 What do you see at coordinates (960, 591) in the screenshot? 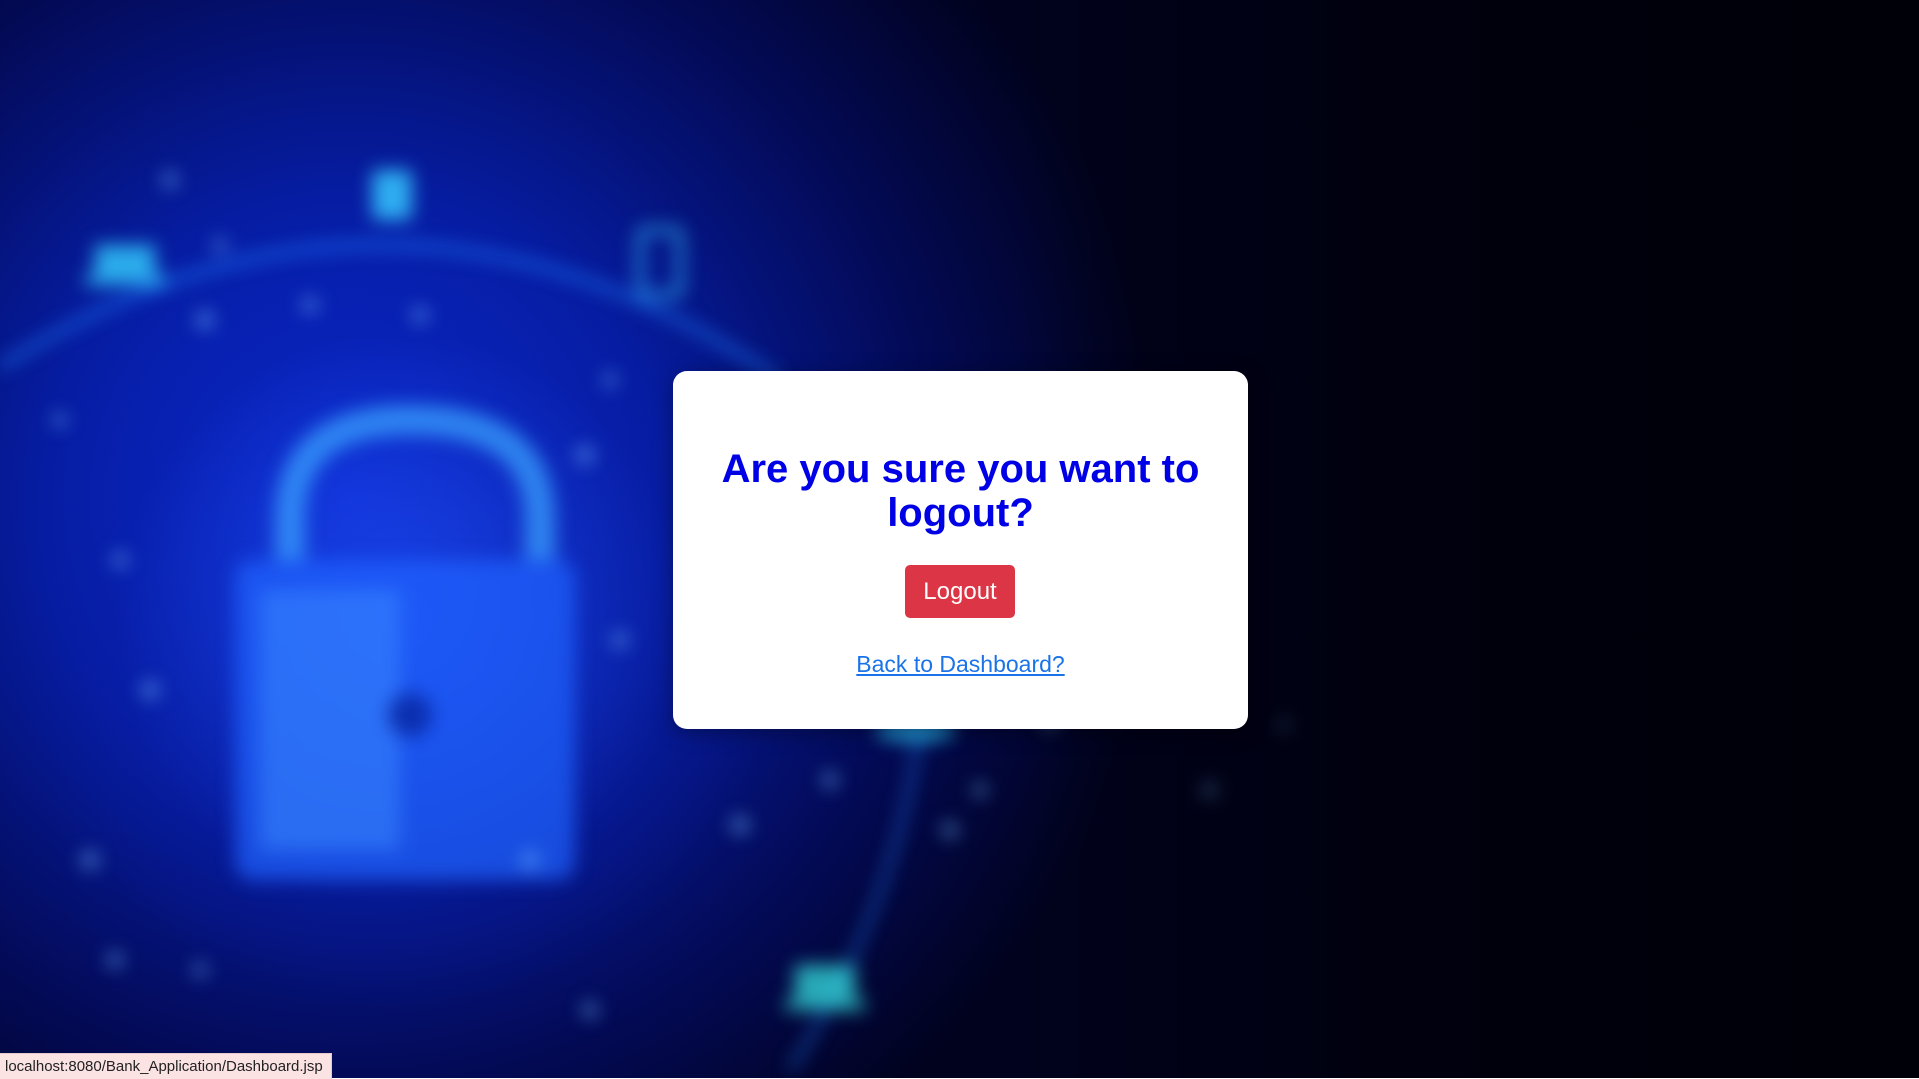
I see `logout-button: Logout` at bounding box center [960, 591].